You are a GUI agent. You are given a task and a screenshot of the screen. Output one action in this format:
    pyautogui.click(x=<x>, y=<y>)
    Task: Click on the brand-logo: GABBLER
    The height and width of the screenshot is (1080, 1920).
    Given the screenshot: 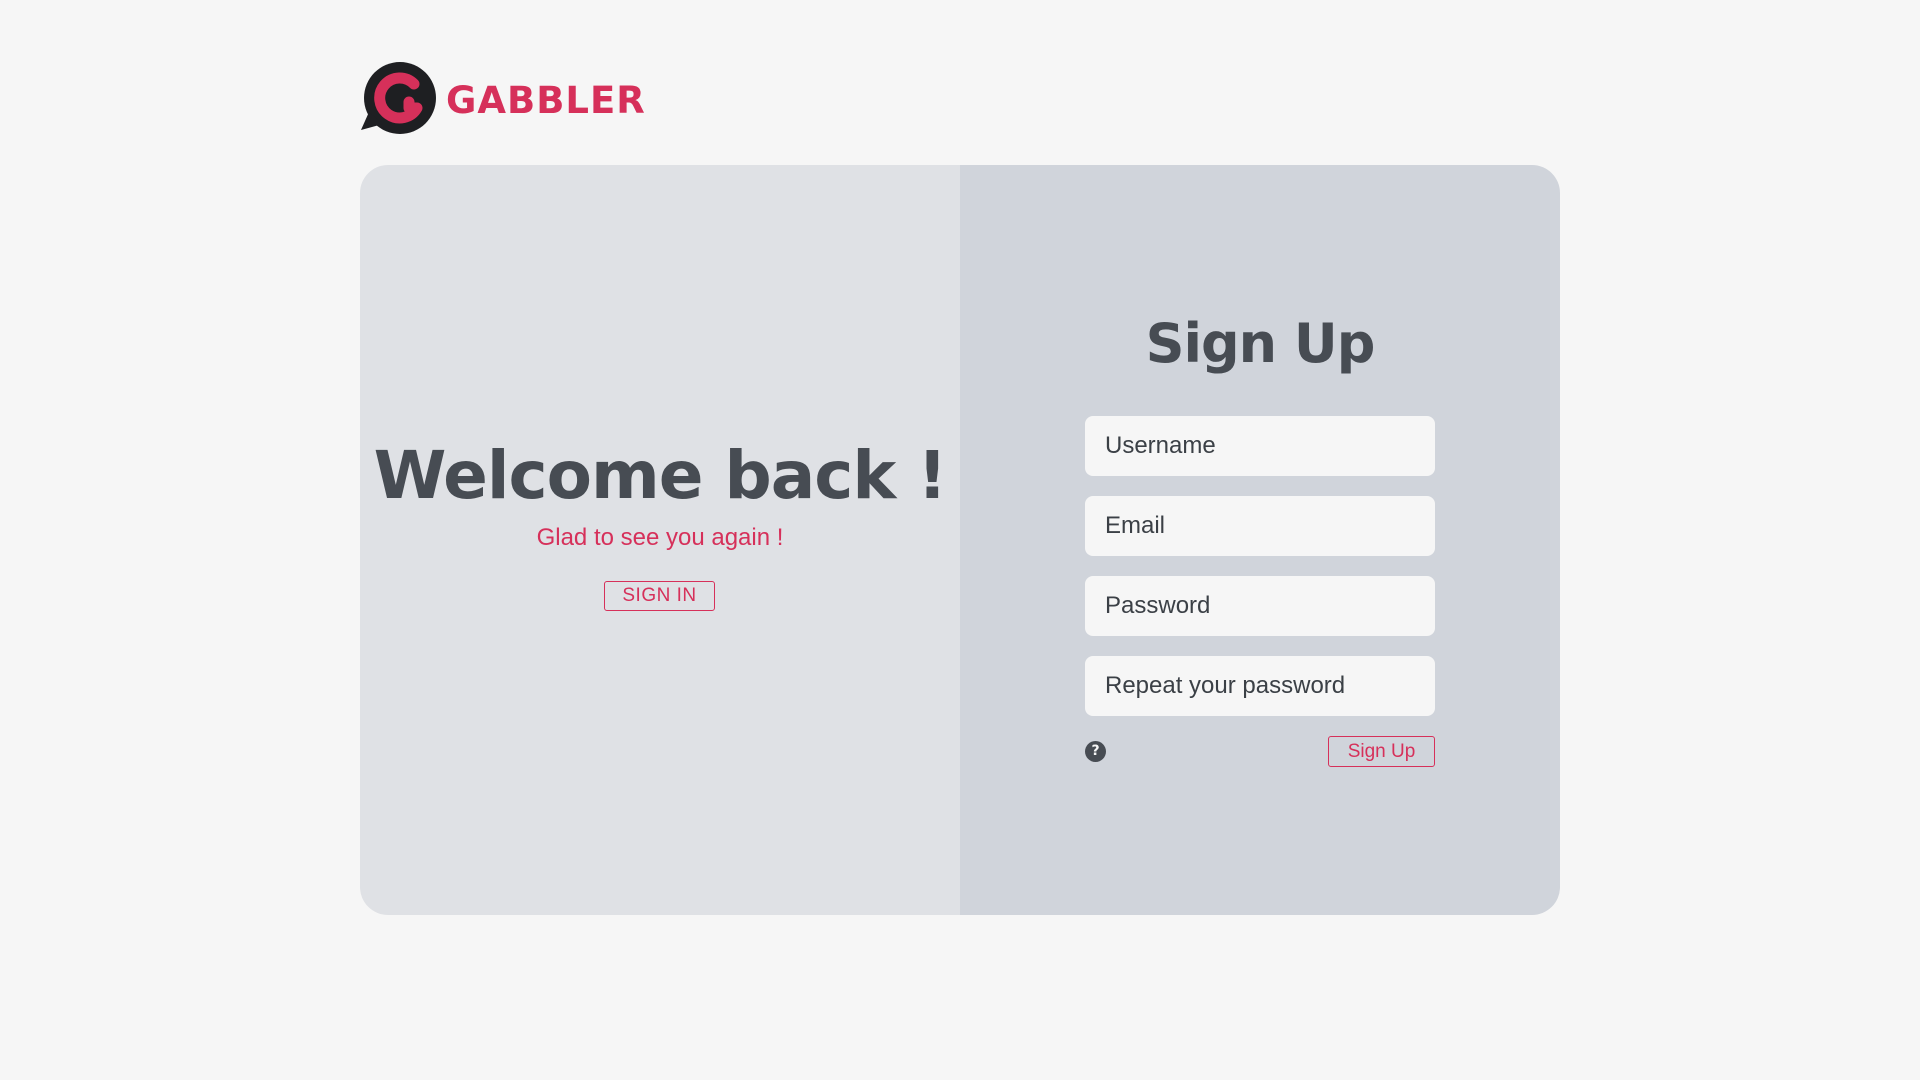 What is the action you would take?
    pyautogui.click(x=502, y=99)
    